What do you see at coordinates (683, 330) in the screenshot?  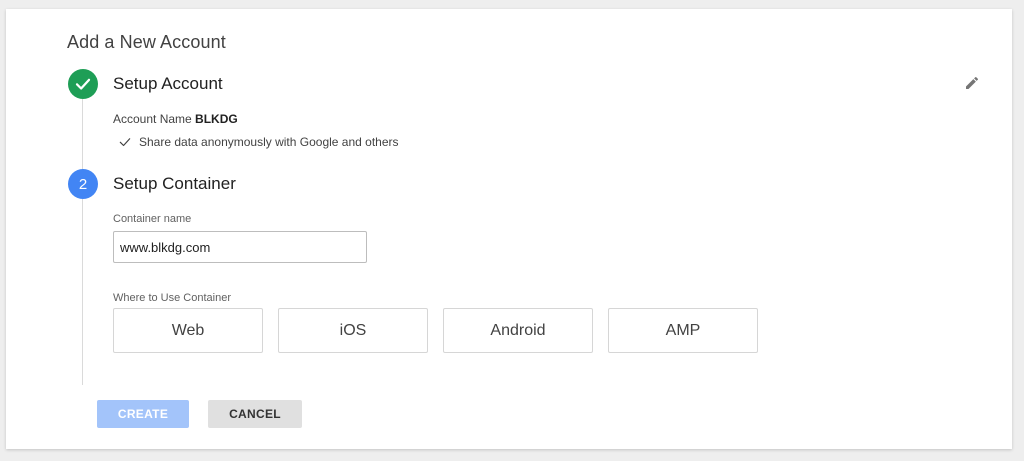 I see `platform-amp-button: AMP` at bounding box center [683, 330].